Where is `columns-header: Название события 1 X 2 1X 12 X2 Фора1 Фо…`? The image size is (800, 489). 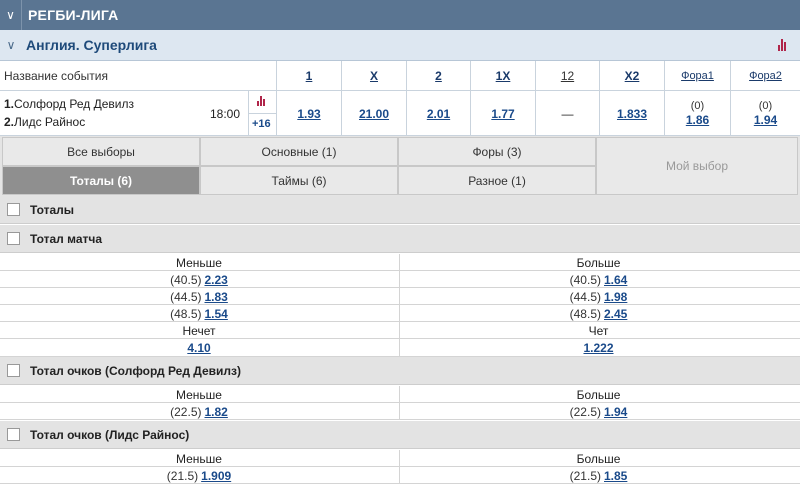 columns-header: Название события 1 X 2 1X 12 X2 Фора1 Фо… is located at coordinates (400, 76).